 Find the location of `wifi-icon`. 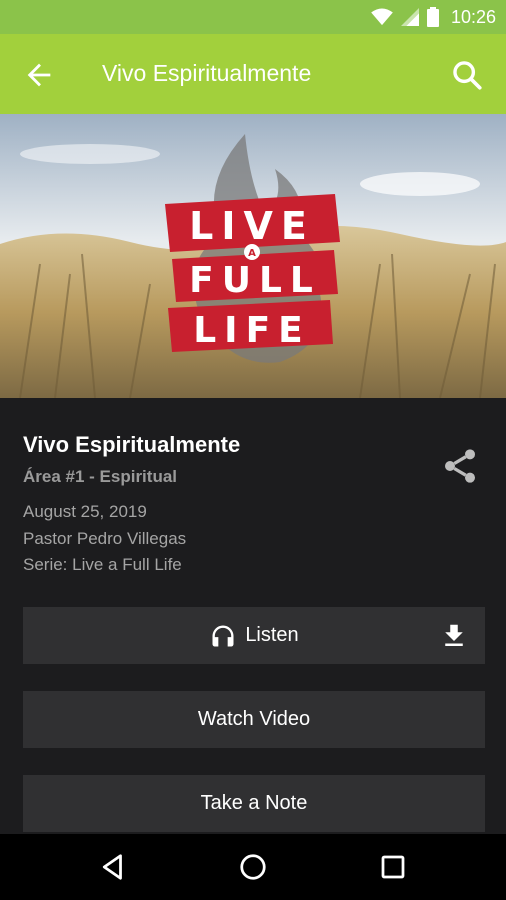

wifi-icon is located at coordinates (382, 17).